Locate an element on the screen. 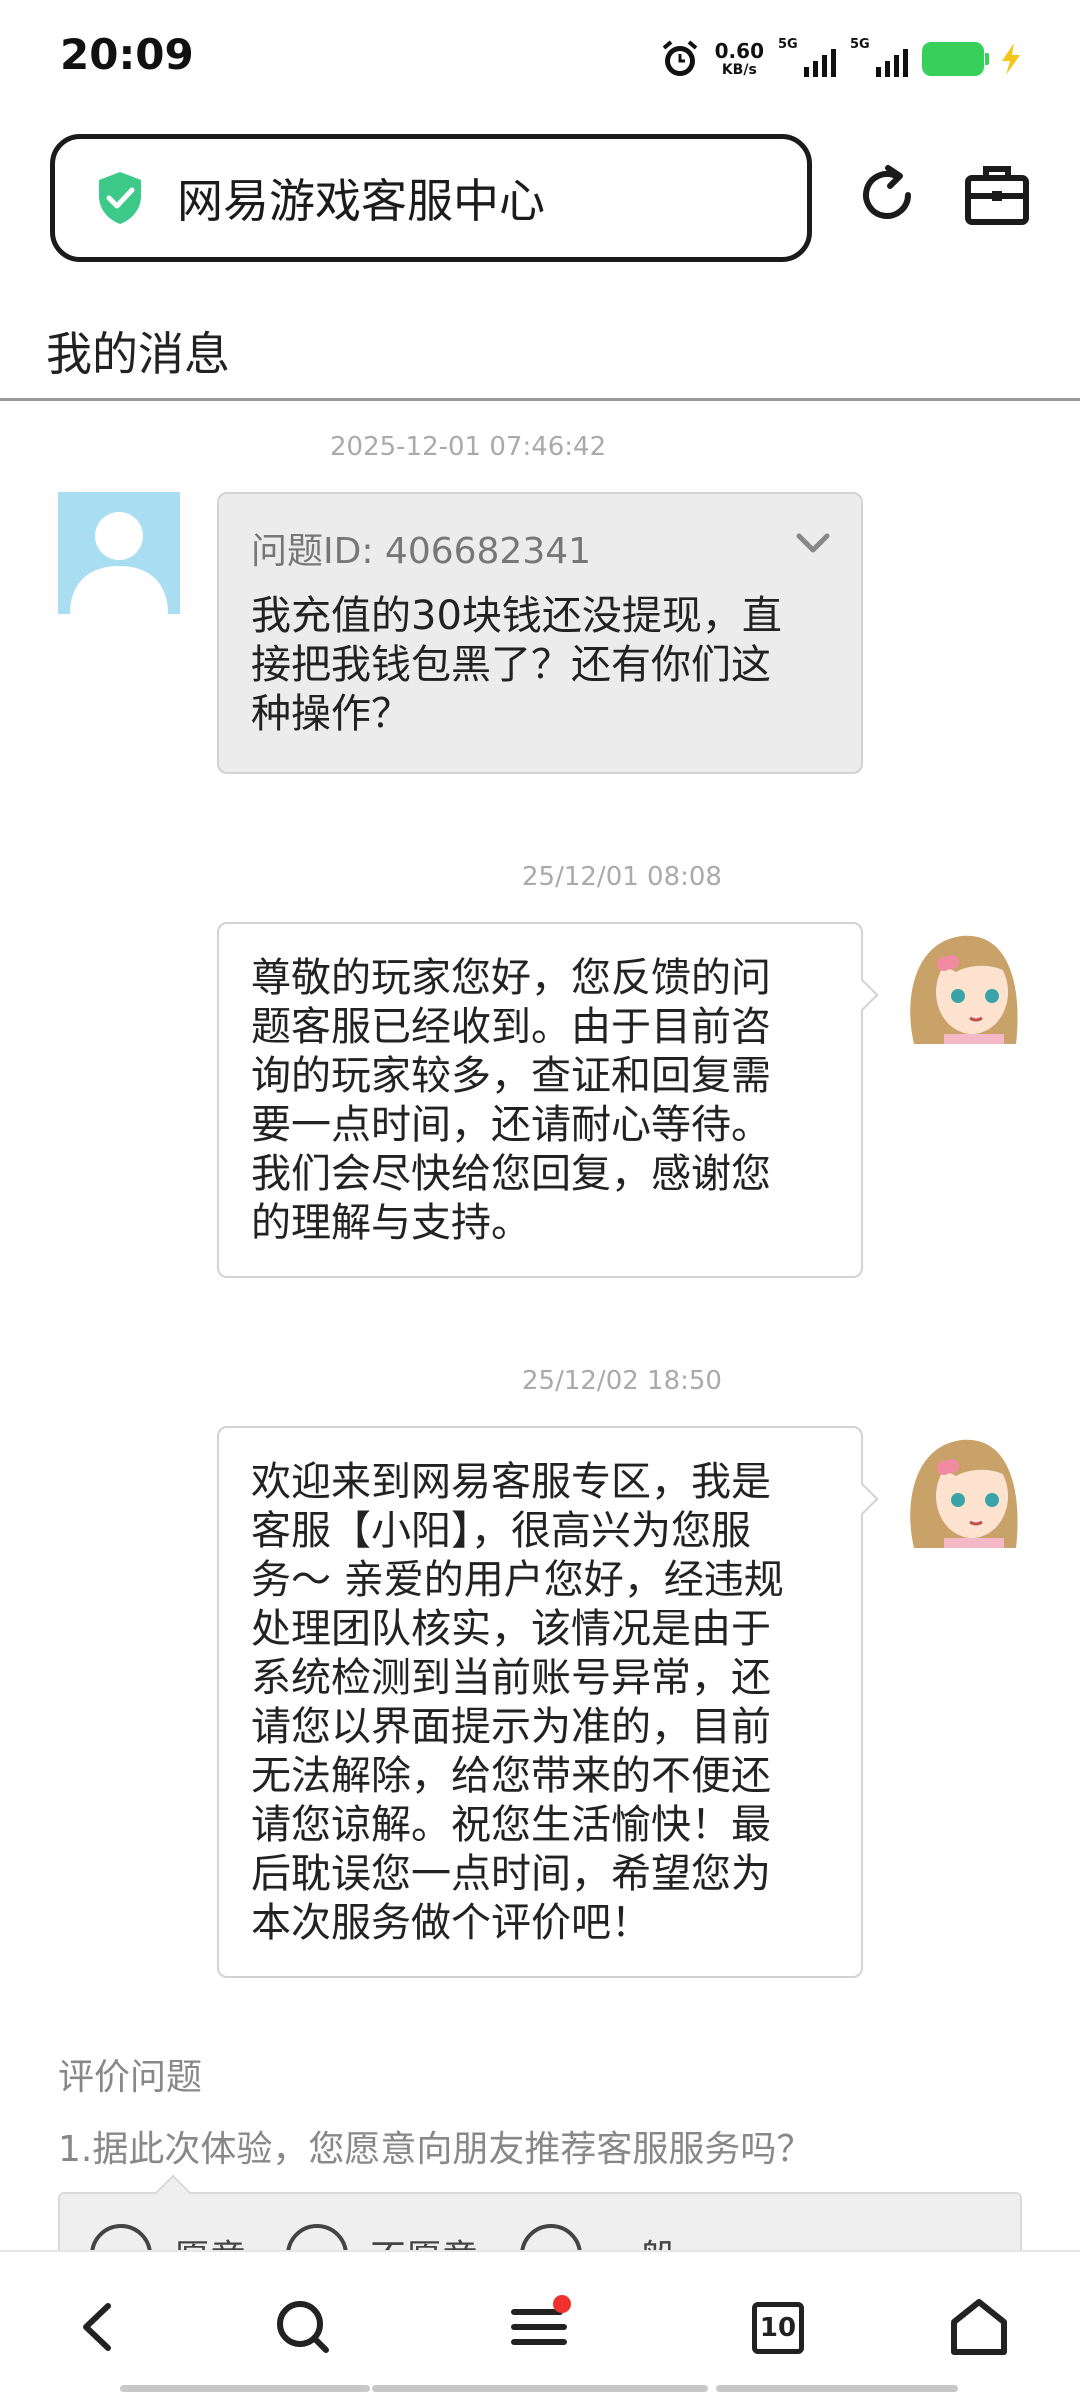  rating-question: 1.据此次体验，您愿意向朋友推荐客服服务吗？ is located at coordinates (435, 2149).